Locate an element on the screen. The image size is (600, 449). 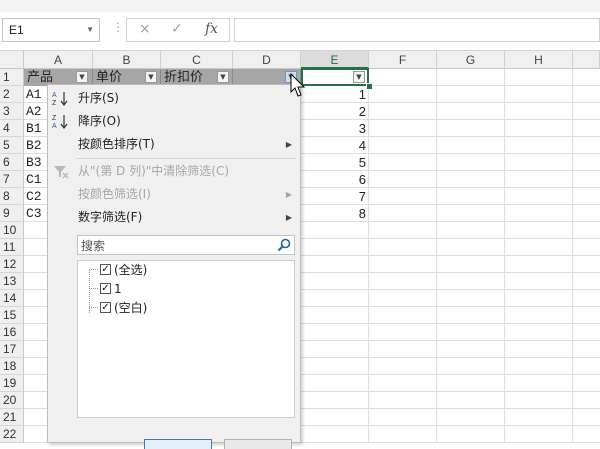
row-header: 16 is located at coordinates (12, 332).